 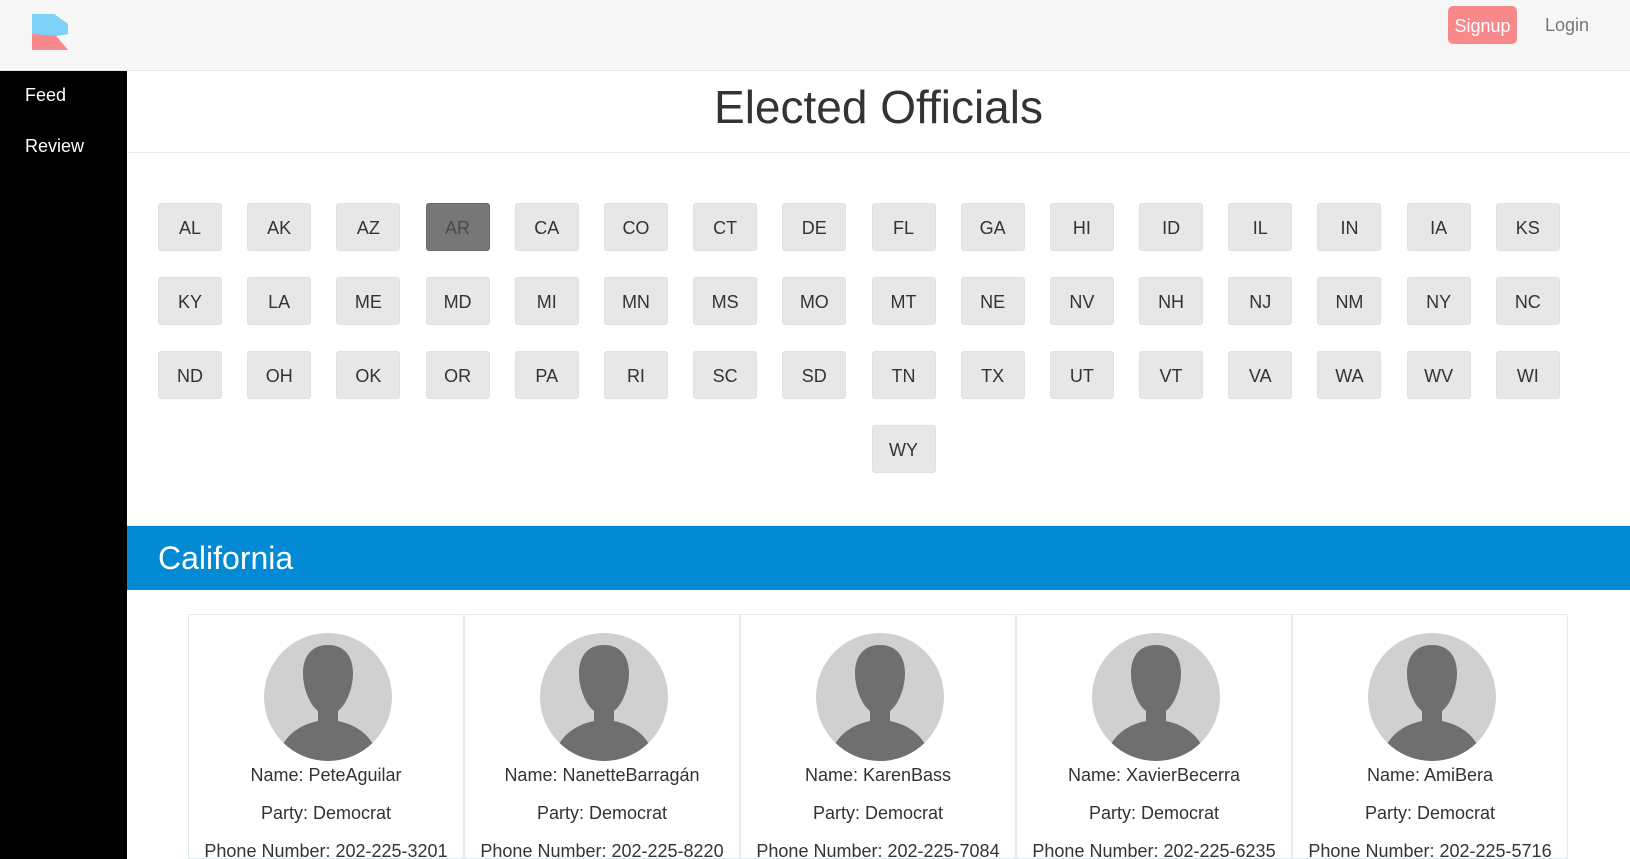 What do you see at coordinates (279, 227) in the screenshot?
I see `state-button-ak: AK` at bounding box center [279, 227].